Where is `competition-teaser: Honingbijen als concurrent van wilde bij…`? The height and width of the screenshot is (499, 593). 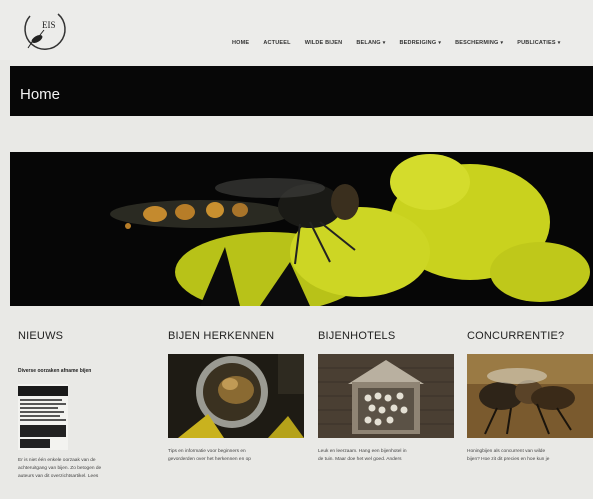
competition-teaser: Honingbijen als concurrent van wilde bij… is located at coordinates (530, 456).